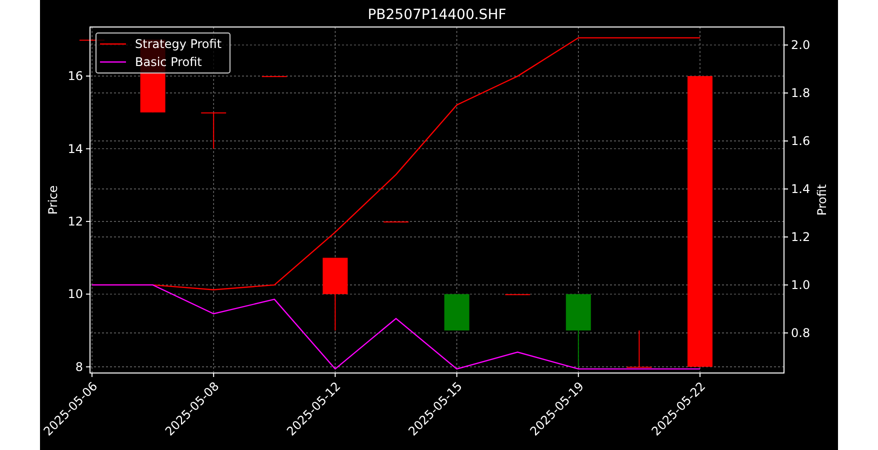 The width and height of the screenshot is (878, 450). I want to click on y-tick-label: 16, so click(75, 76).